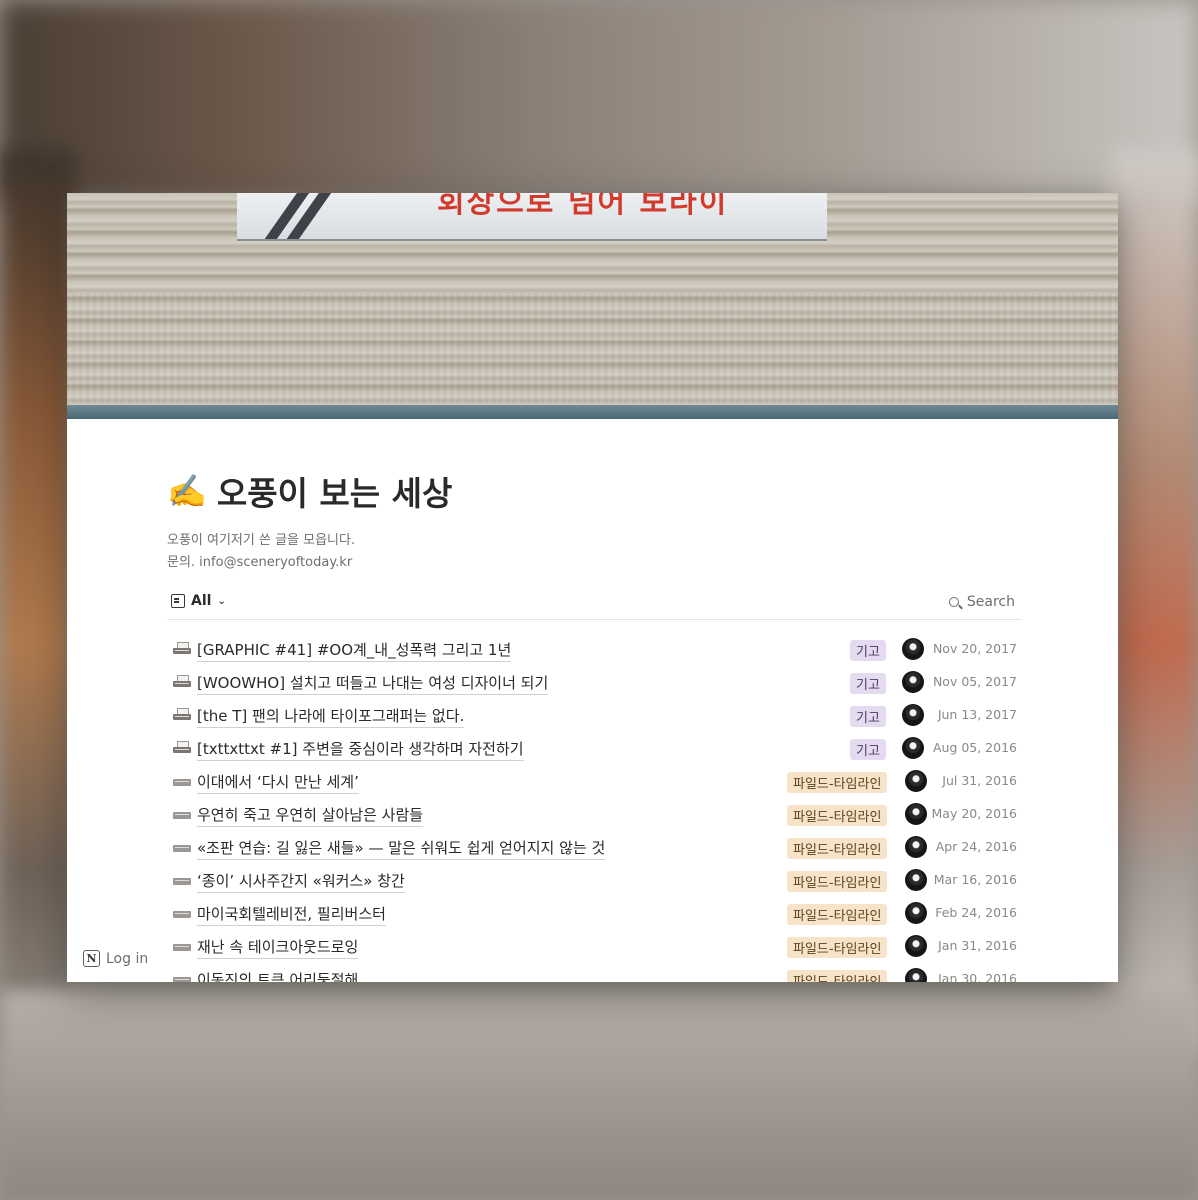 This screenshot has height=1200, width=1198. Describe the element at coordinates (977, 976) in the screenshot. I see `list-item-date: Jan 30, 2016` at that location.